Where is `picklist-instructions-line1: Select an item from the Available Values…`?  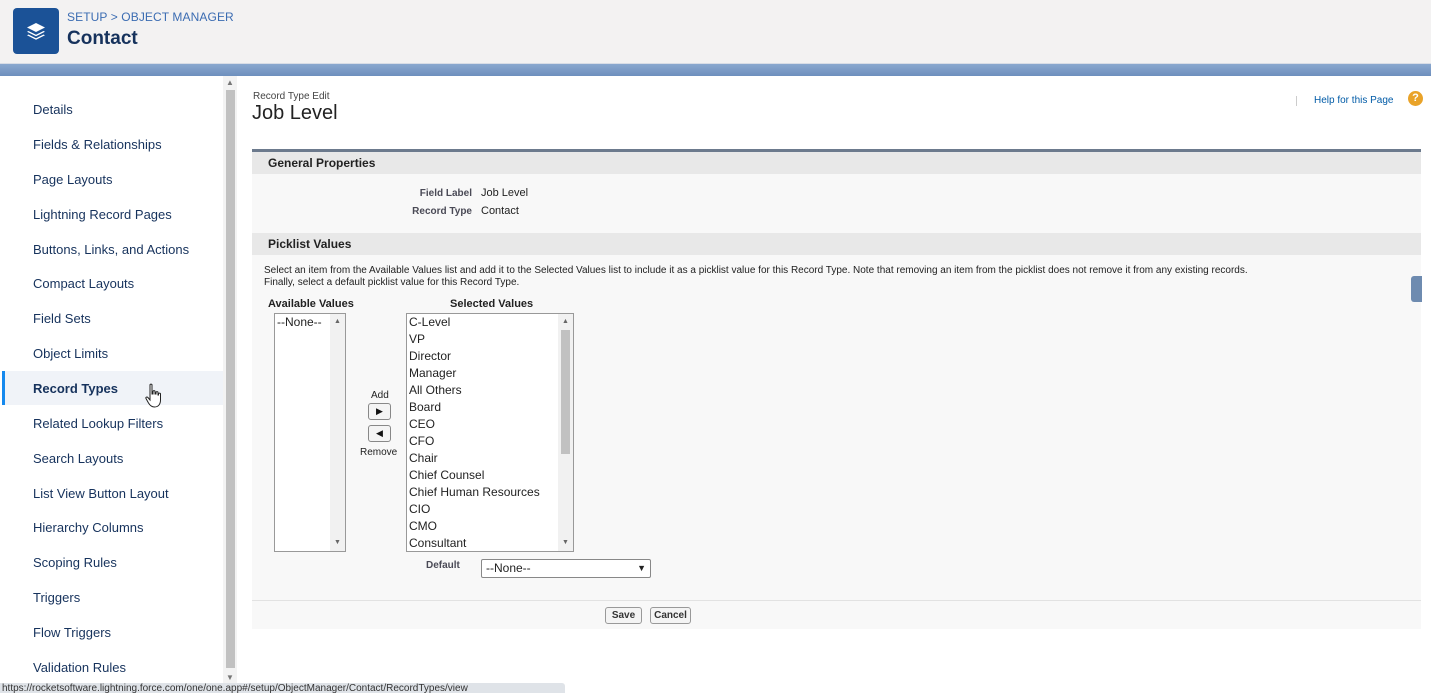 picklist-instructions-line1: Select an item from the Available Values… is located at coordinates (756, 270).